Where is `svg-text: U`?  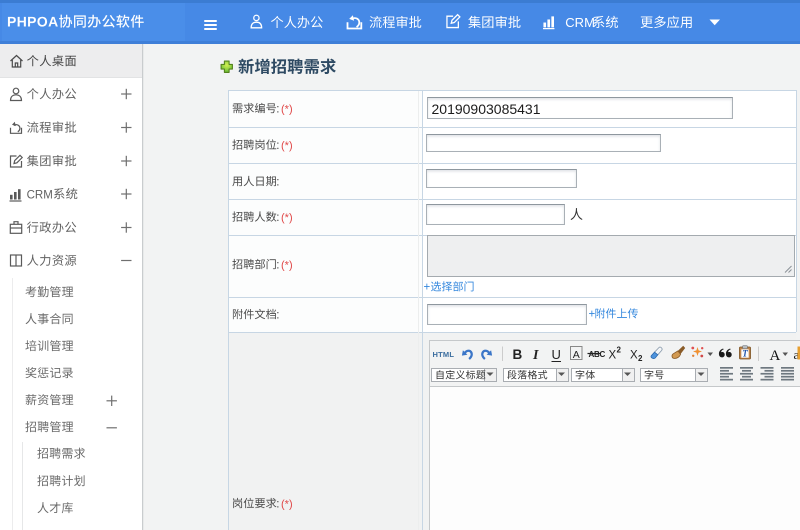 svg-text: U is located at coordinates (556, 354).